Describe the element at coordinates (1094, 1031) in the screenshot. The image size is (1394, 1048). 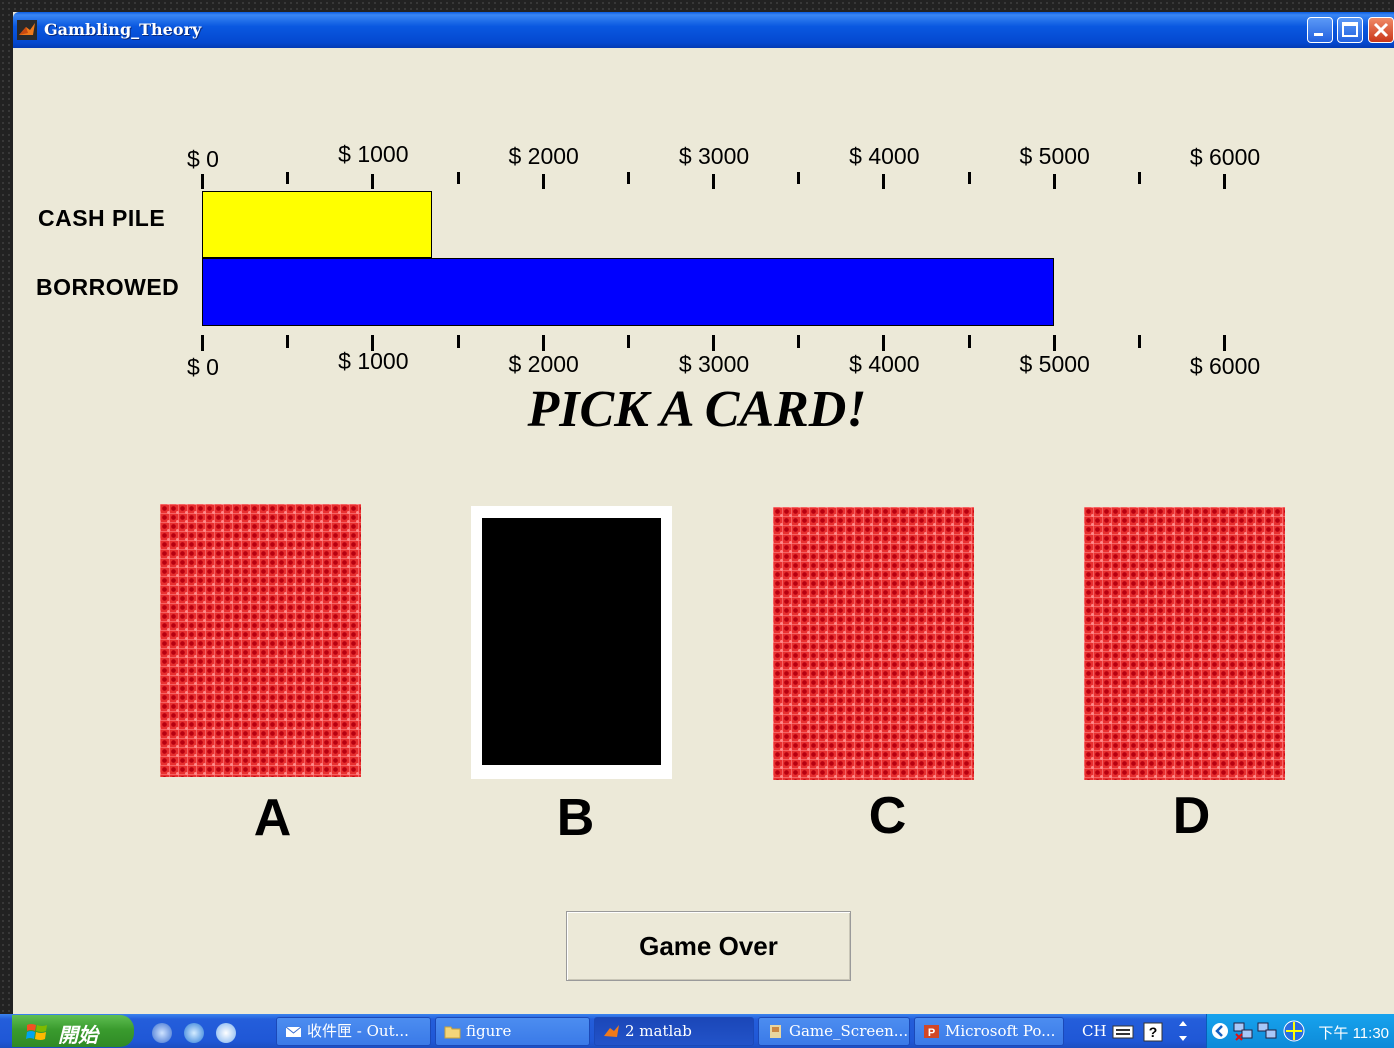
I see `language-indicator: CH` at that location.